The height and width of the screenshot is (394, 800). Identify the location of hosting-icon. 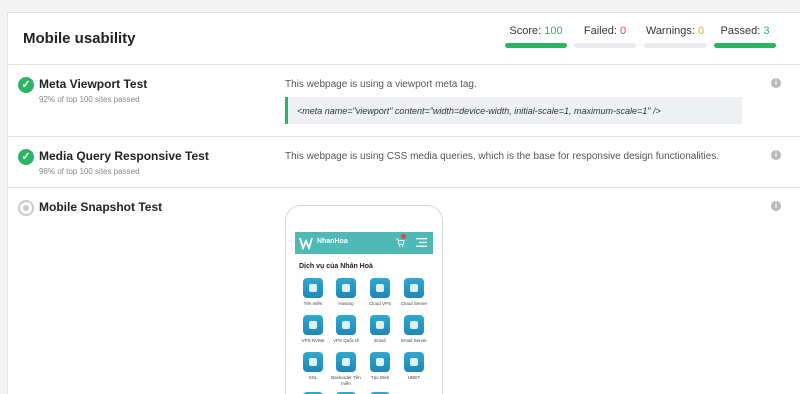
(346, 288).